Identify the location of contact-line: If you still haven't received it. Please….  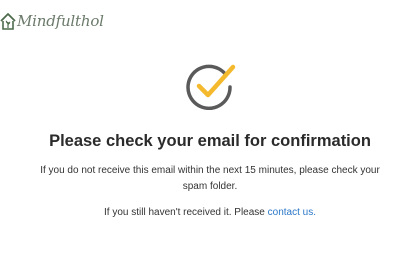
(210, 213).